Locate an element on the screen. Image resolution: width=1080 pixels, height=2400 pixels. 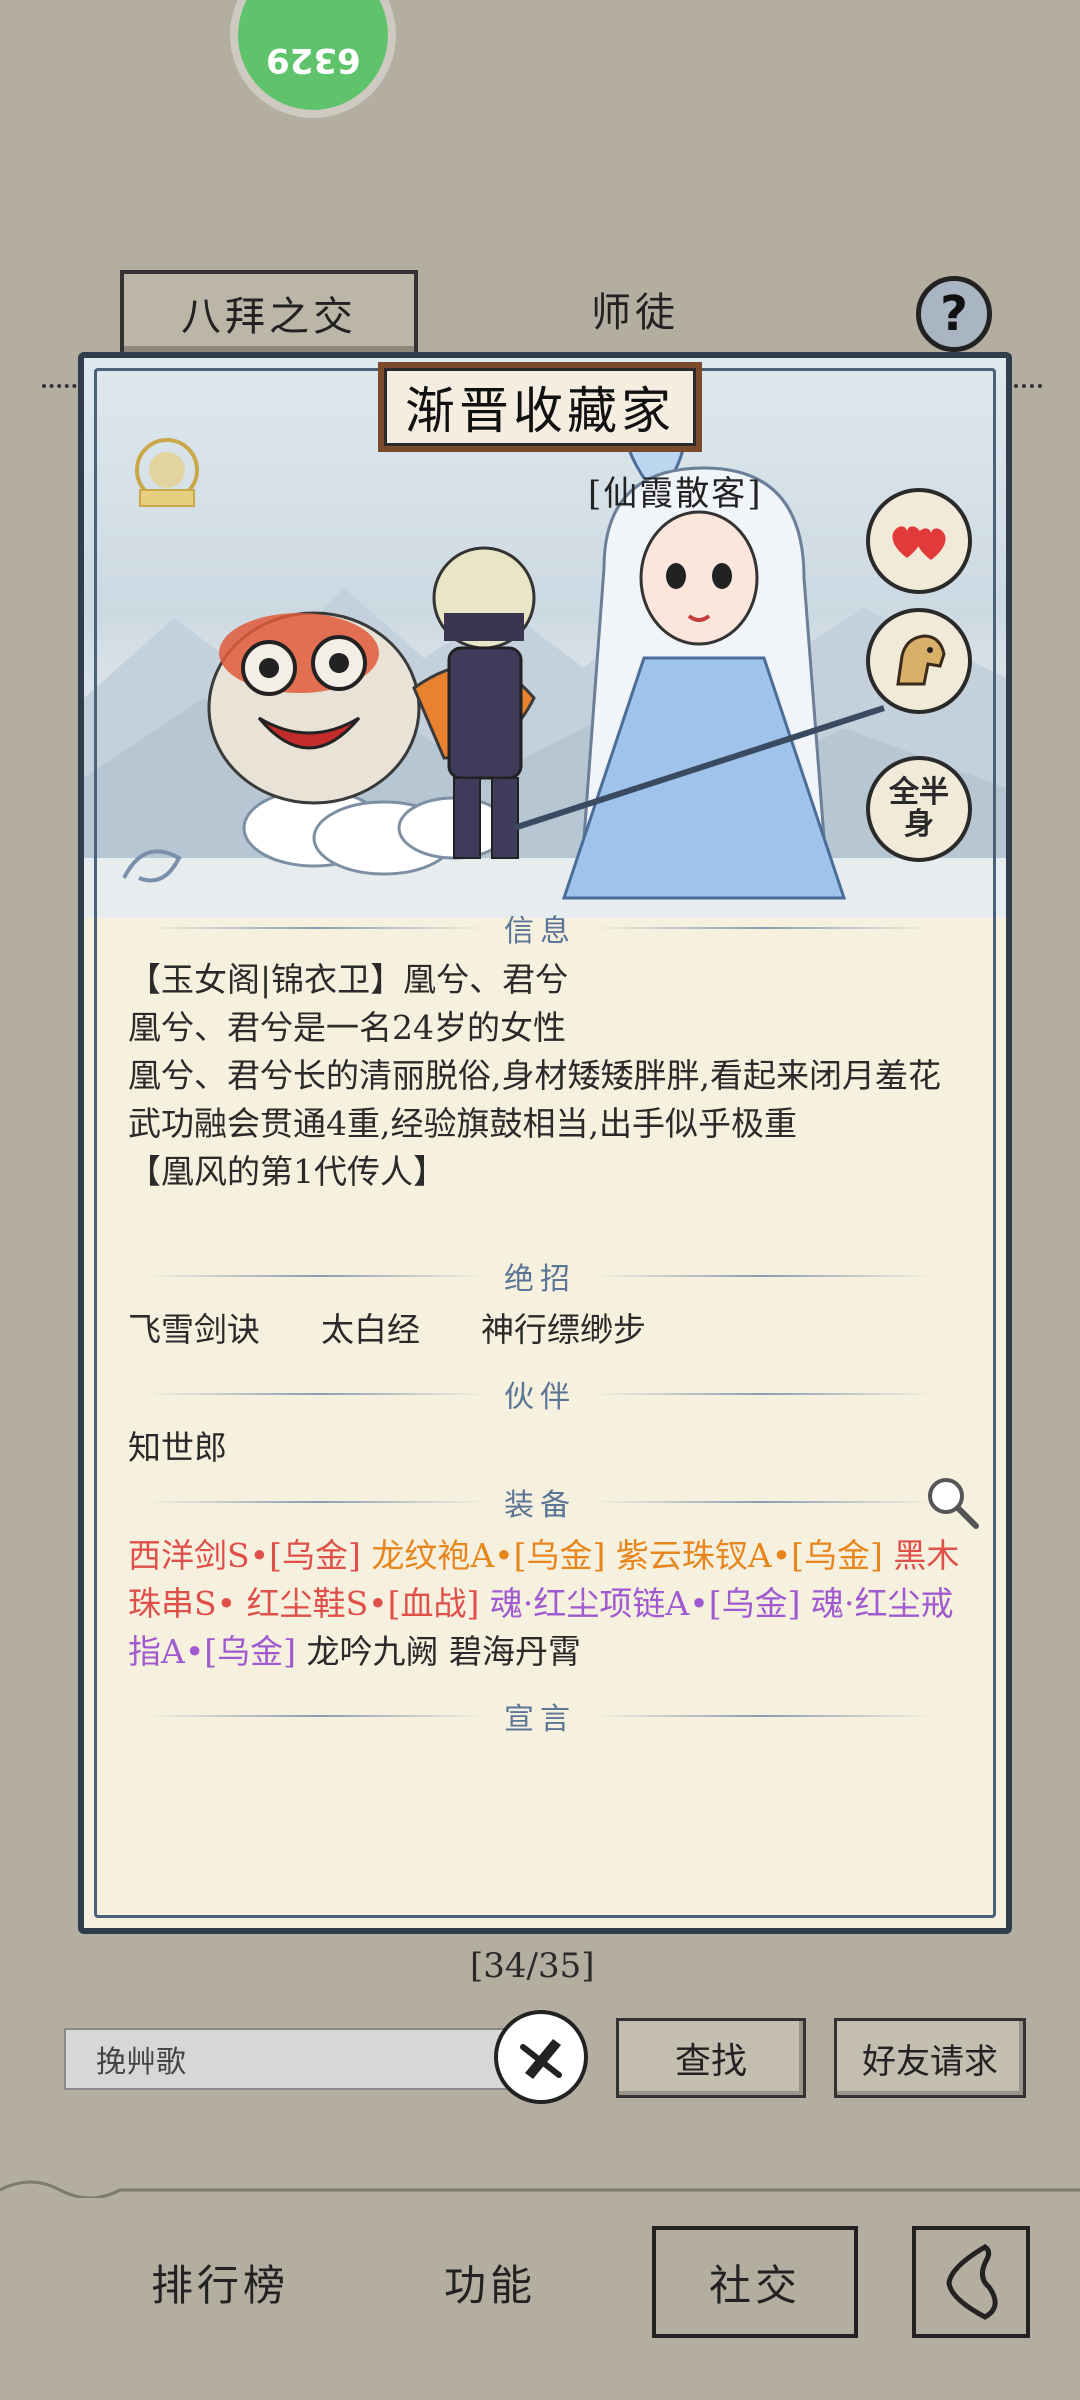
nav-leaderboard: 排行榜 is located at coordinates (220, 2282).